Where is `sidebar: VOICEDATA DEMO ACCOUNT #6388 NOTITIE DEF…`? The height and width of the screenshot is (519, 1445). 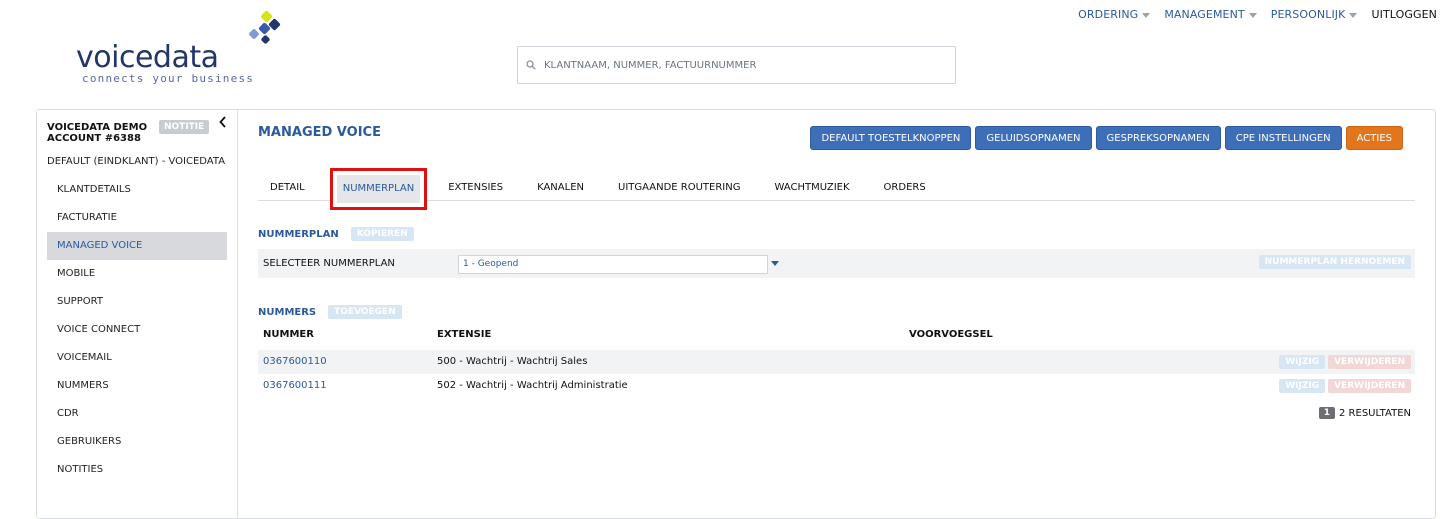
sidebar: VOICEDATA DEMO ACCOUNT #6388 NOTITIE DEF… is located at coordinates (137, 314).